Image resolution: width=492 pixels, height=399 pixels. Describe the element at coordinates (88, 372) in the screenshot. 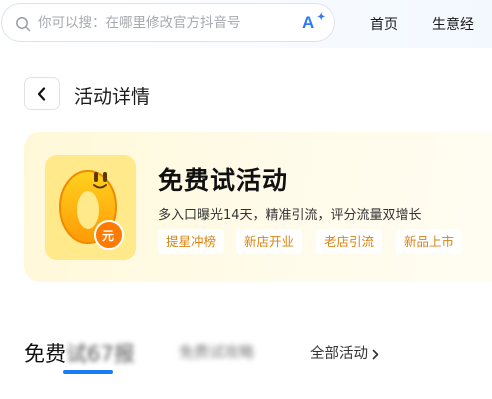

I see `active-tab-indicator` at that location.